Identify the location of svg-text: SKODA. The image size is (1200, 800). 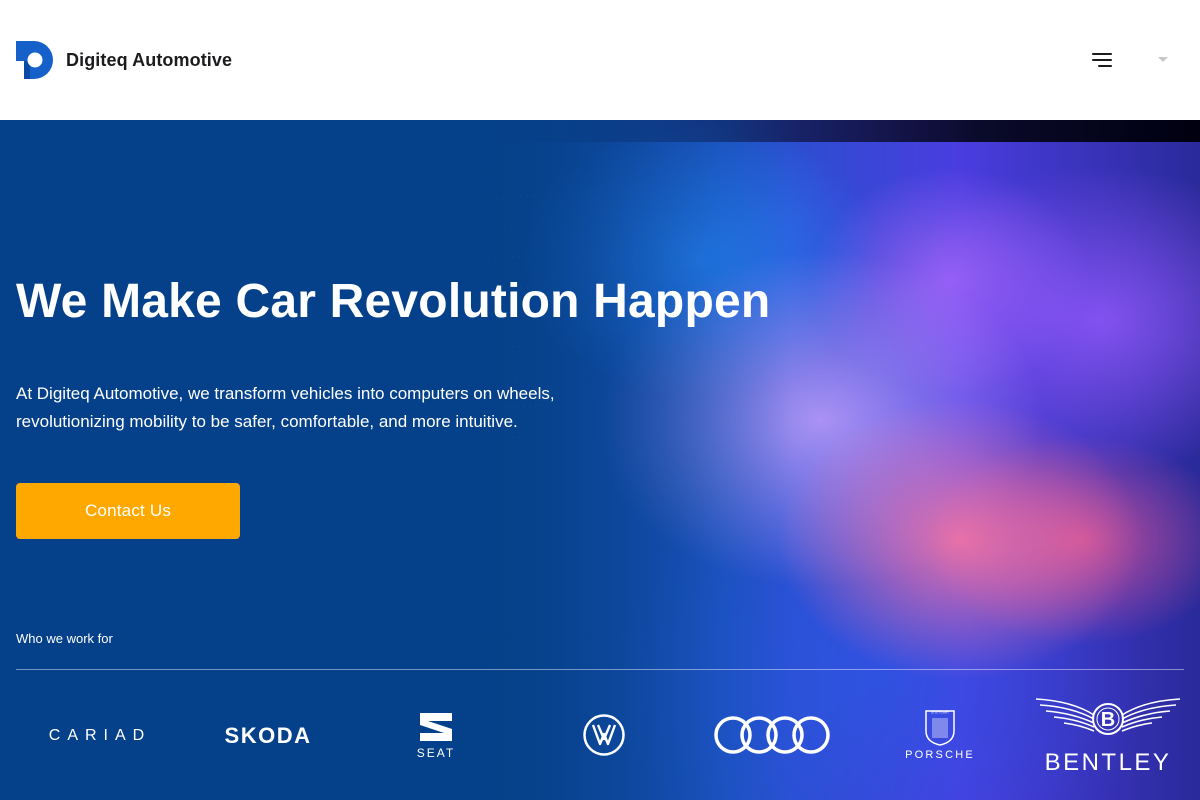
(268, 735).